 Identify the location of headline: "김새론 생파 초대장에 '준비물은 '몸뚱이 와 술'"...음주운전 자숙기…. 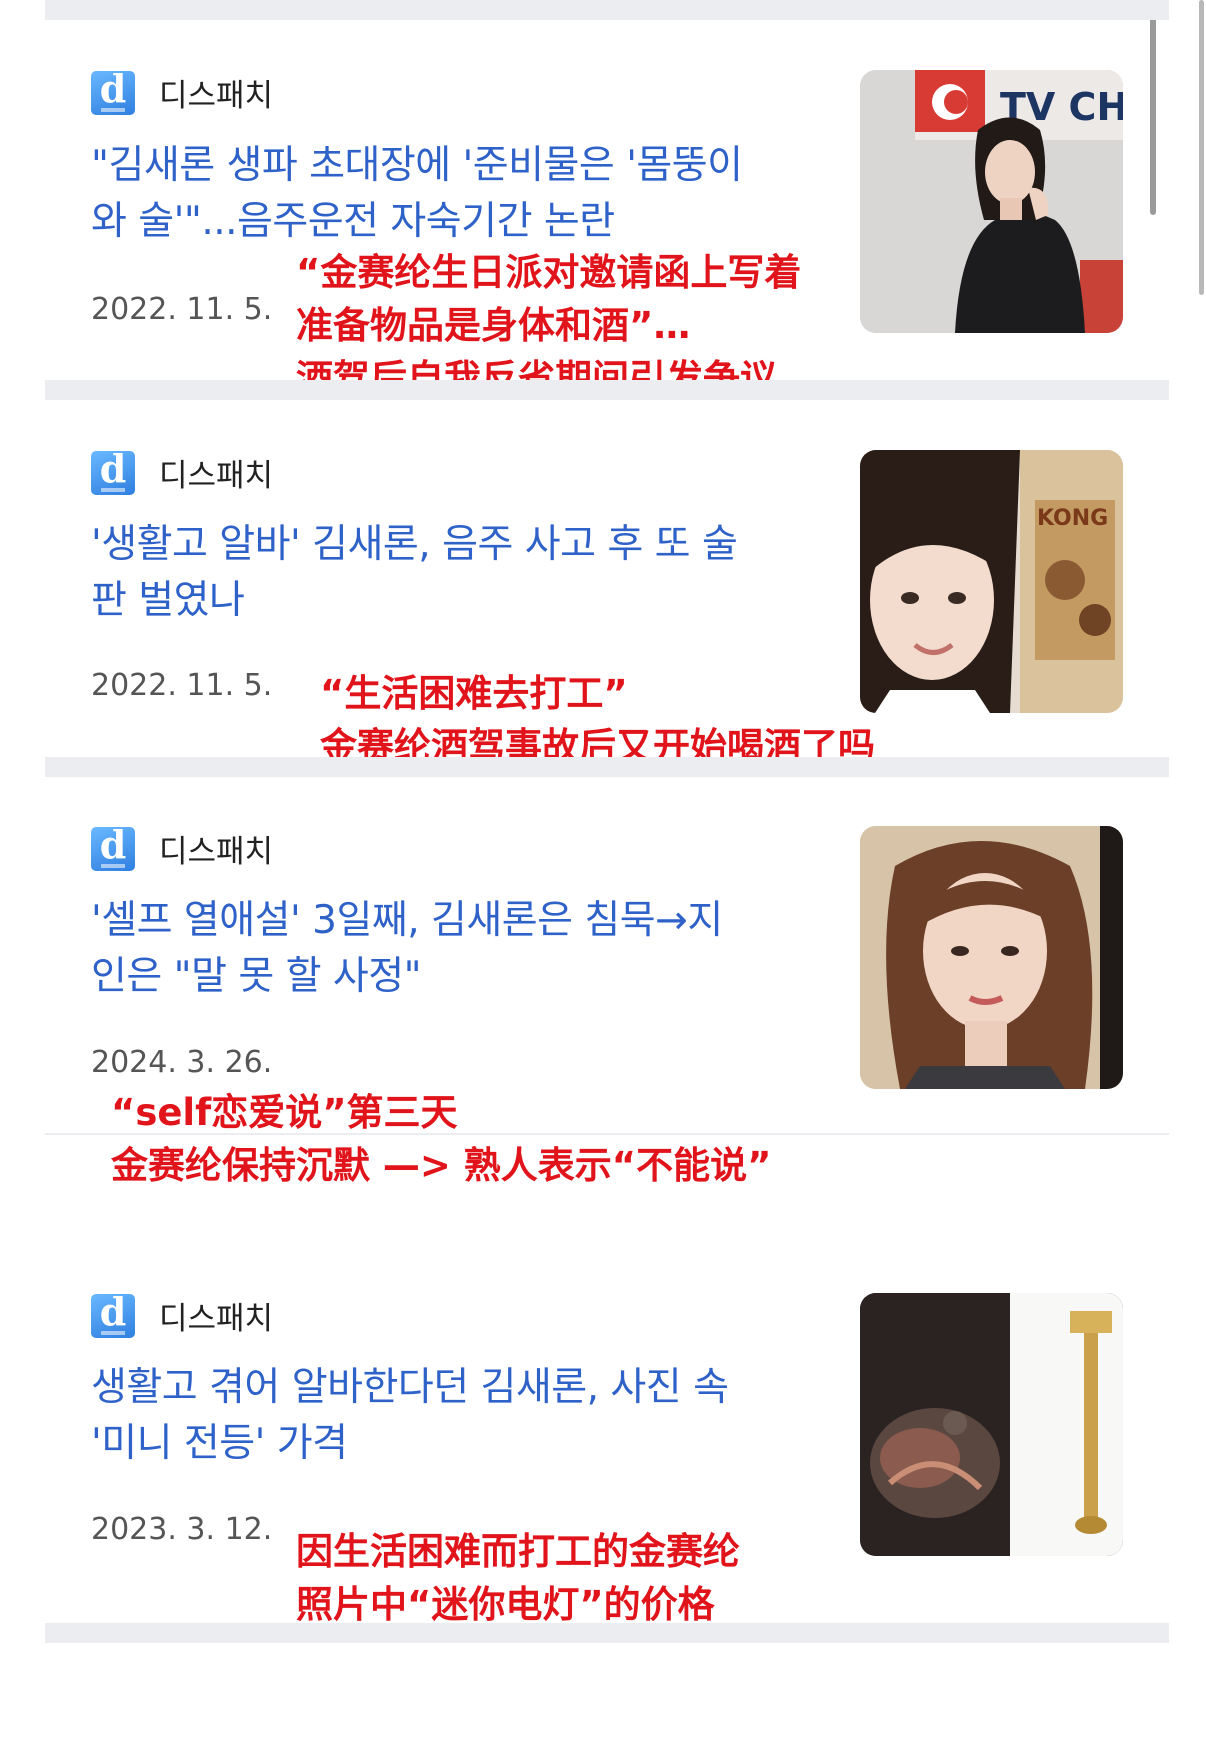
(481, 194).